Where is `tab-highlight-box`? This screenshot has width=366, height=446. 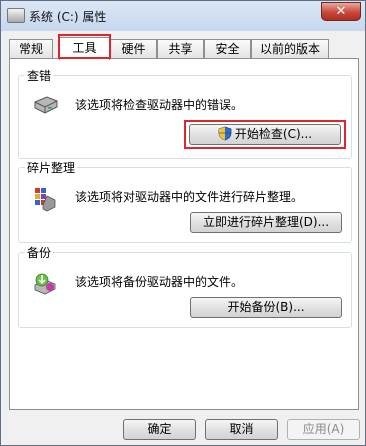 tab-highlight-box is located at coordinates (84, 46).